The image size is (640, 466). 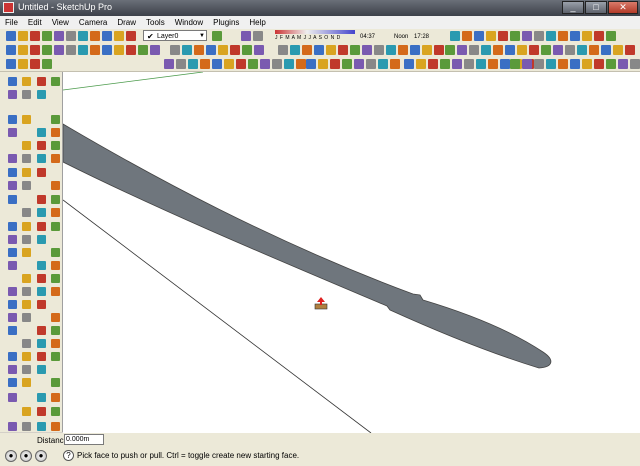 I want to click on menu-view: View, so click(x=60, y=22).